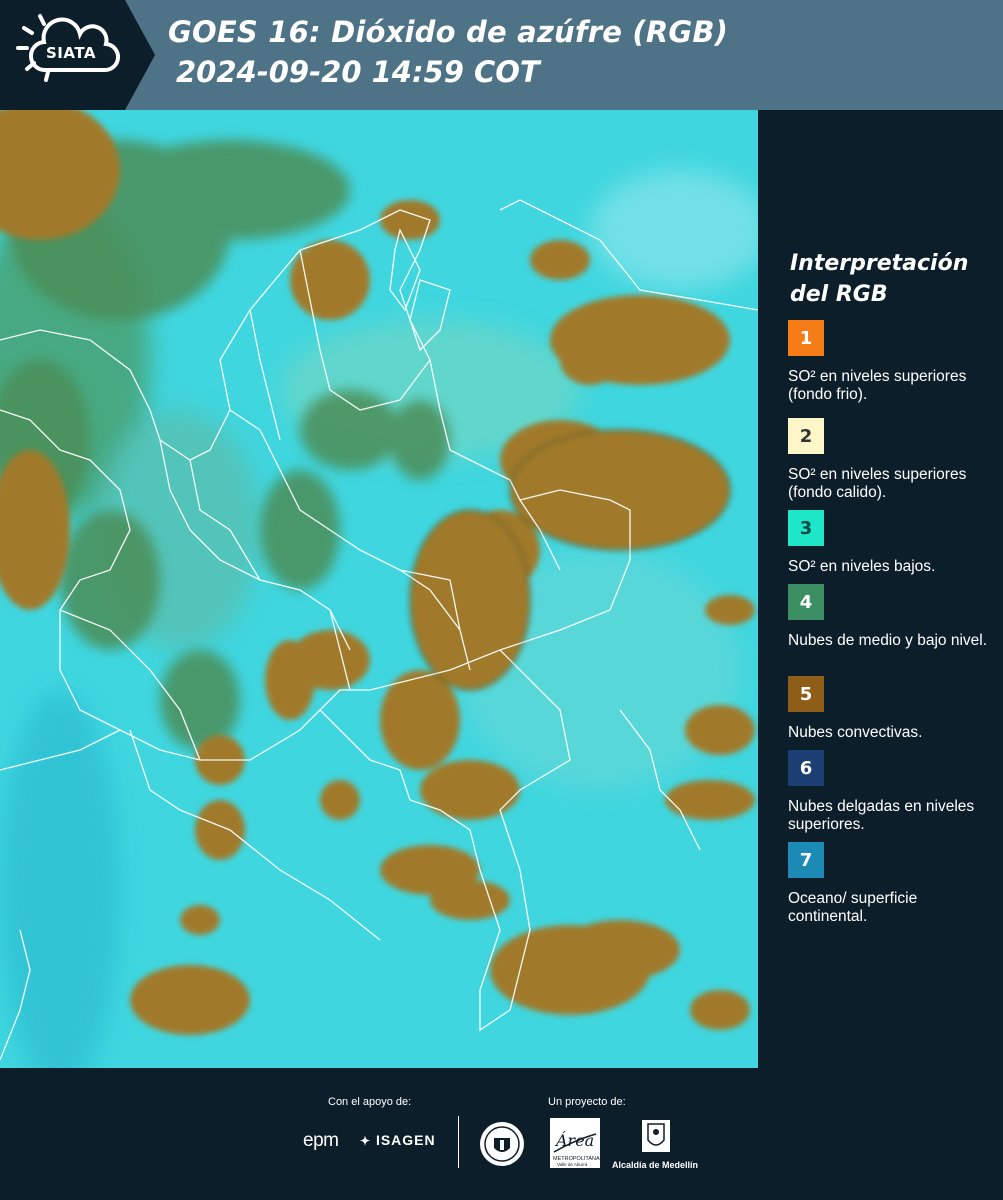 This screenshot has width=1003, height=1200. I want to click on alcaldia-label: Alcaldía de Medellín, so click(655, 1165).